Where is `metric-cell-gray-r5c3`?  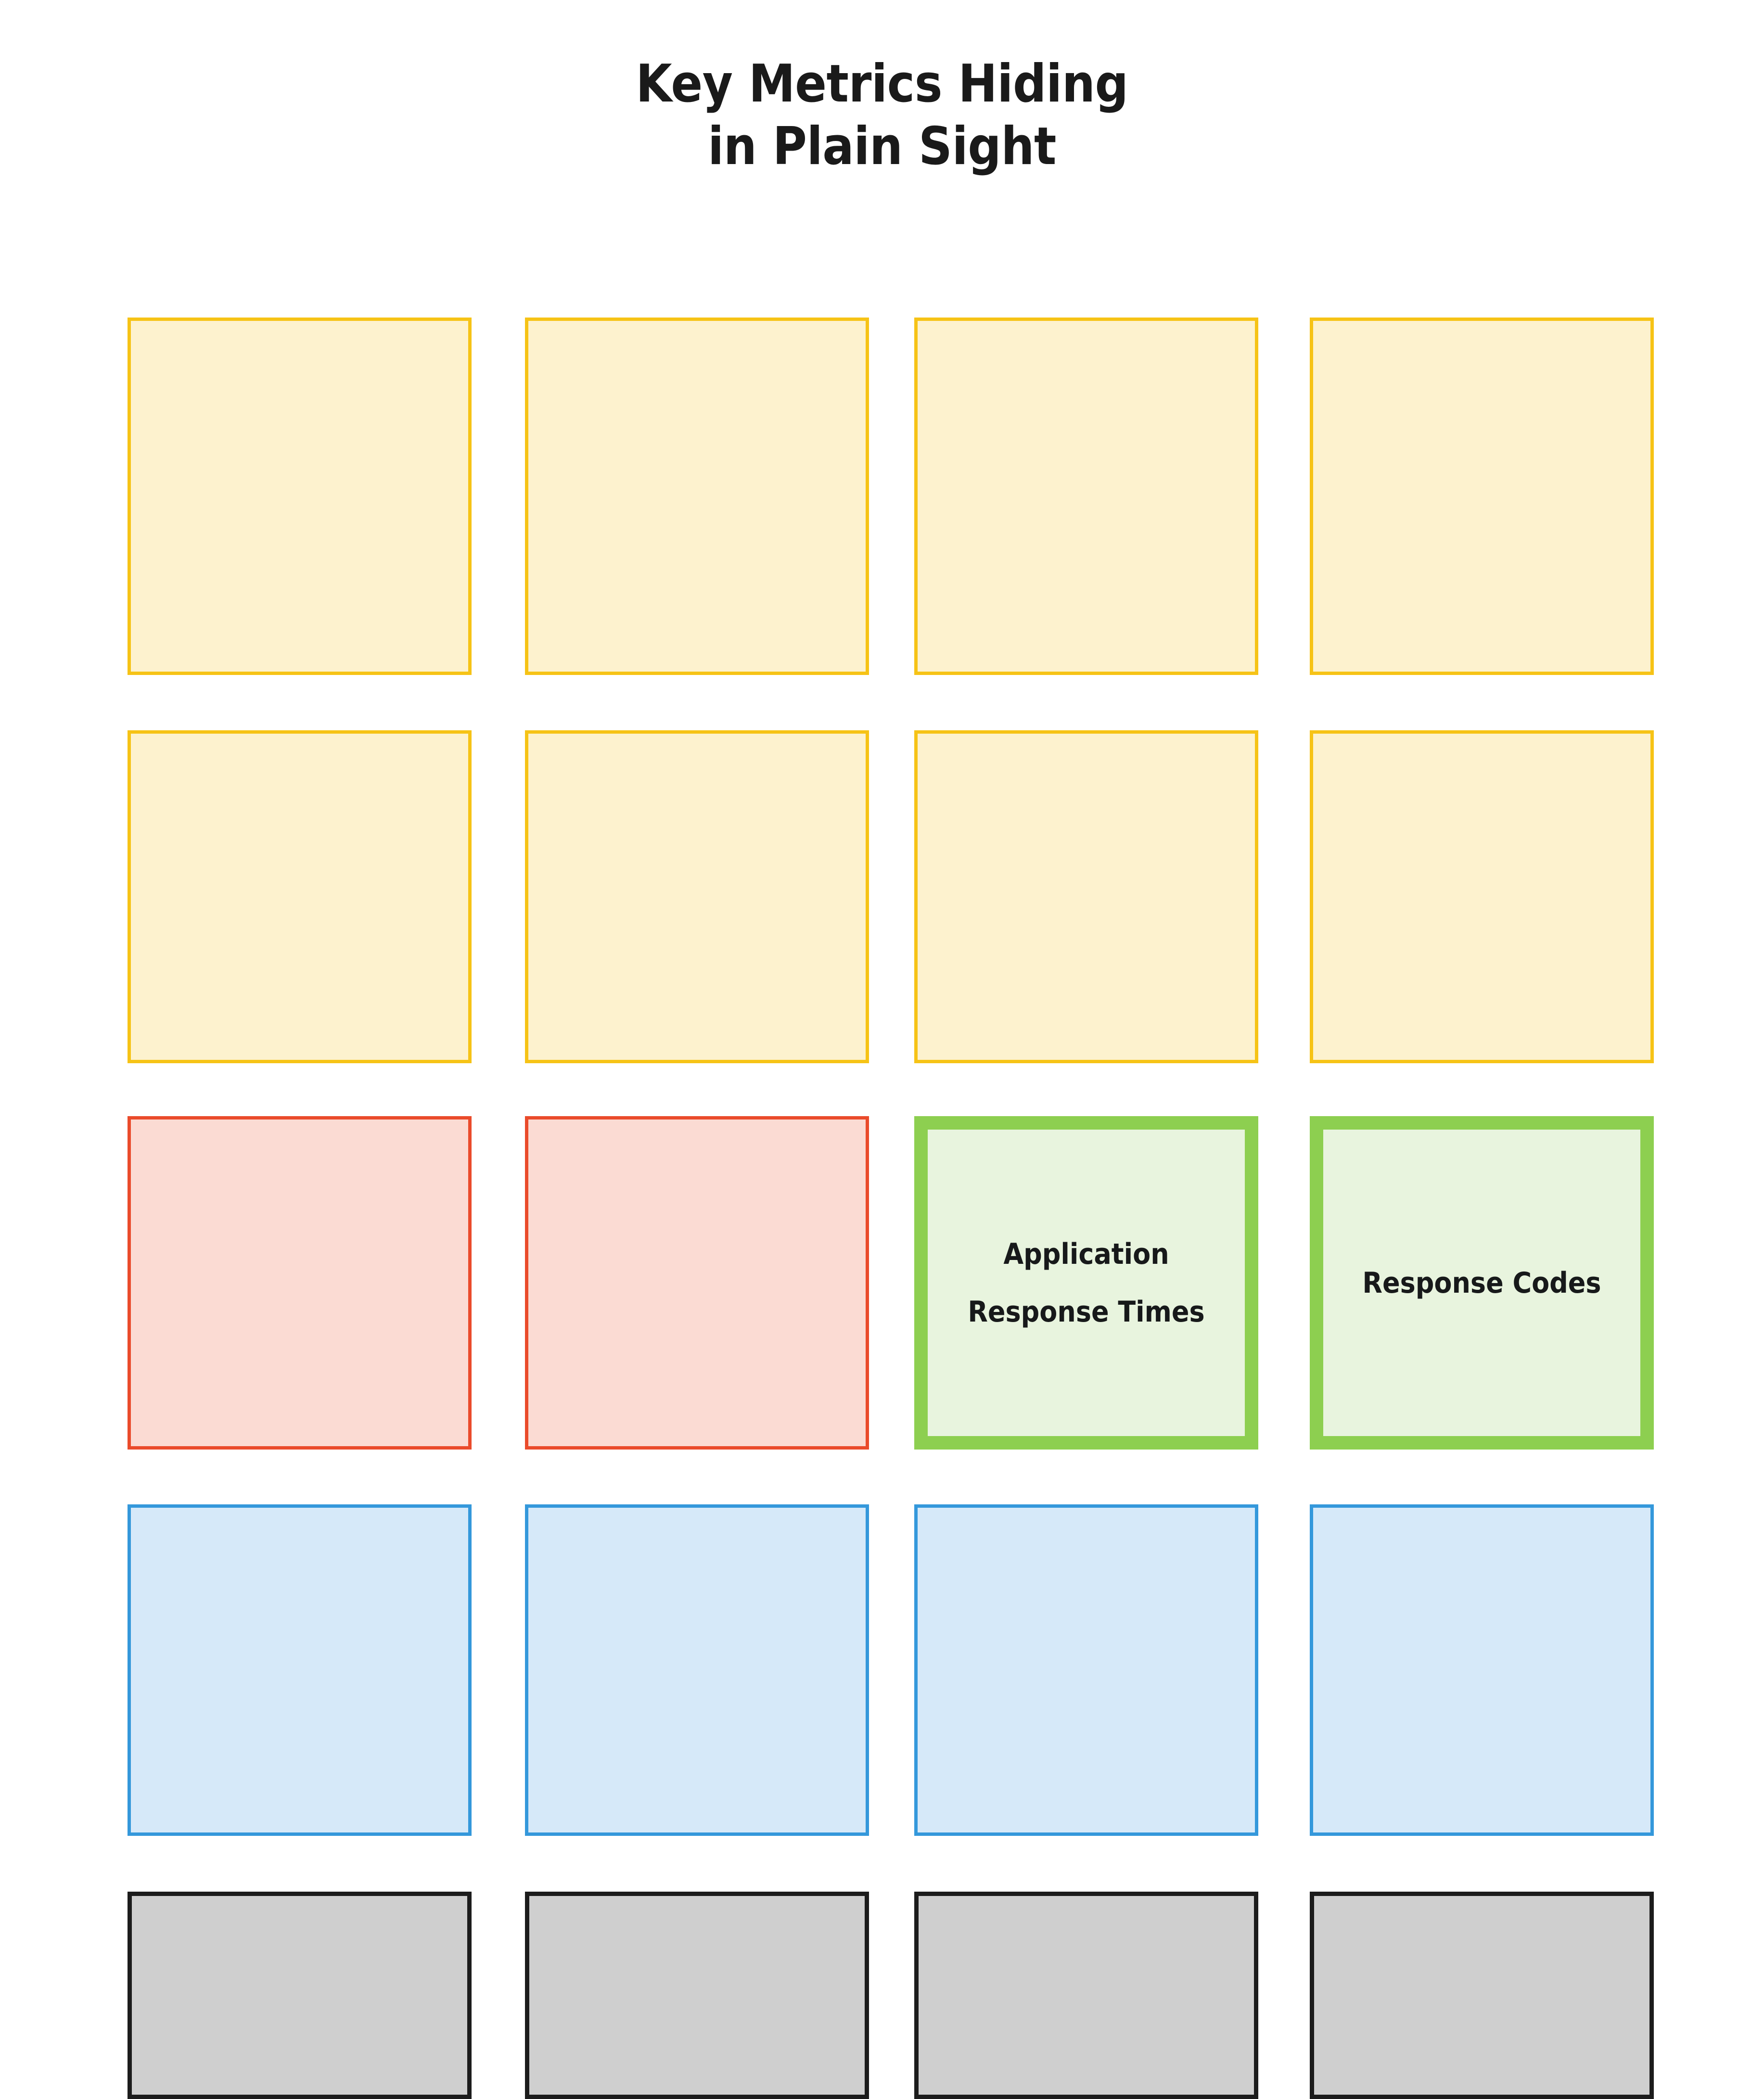
metric-cell-gray-r5c3 is located at coordinates (1086, 1995).